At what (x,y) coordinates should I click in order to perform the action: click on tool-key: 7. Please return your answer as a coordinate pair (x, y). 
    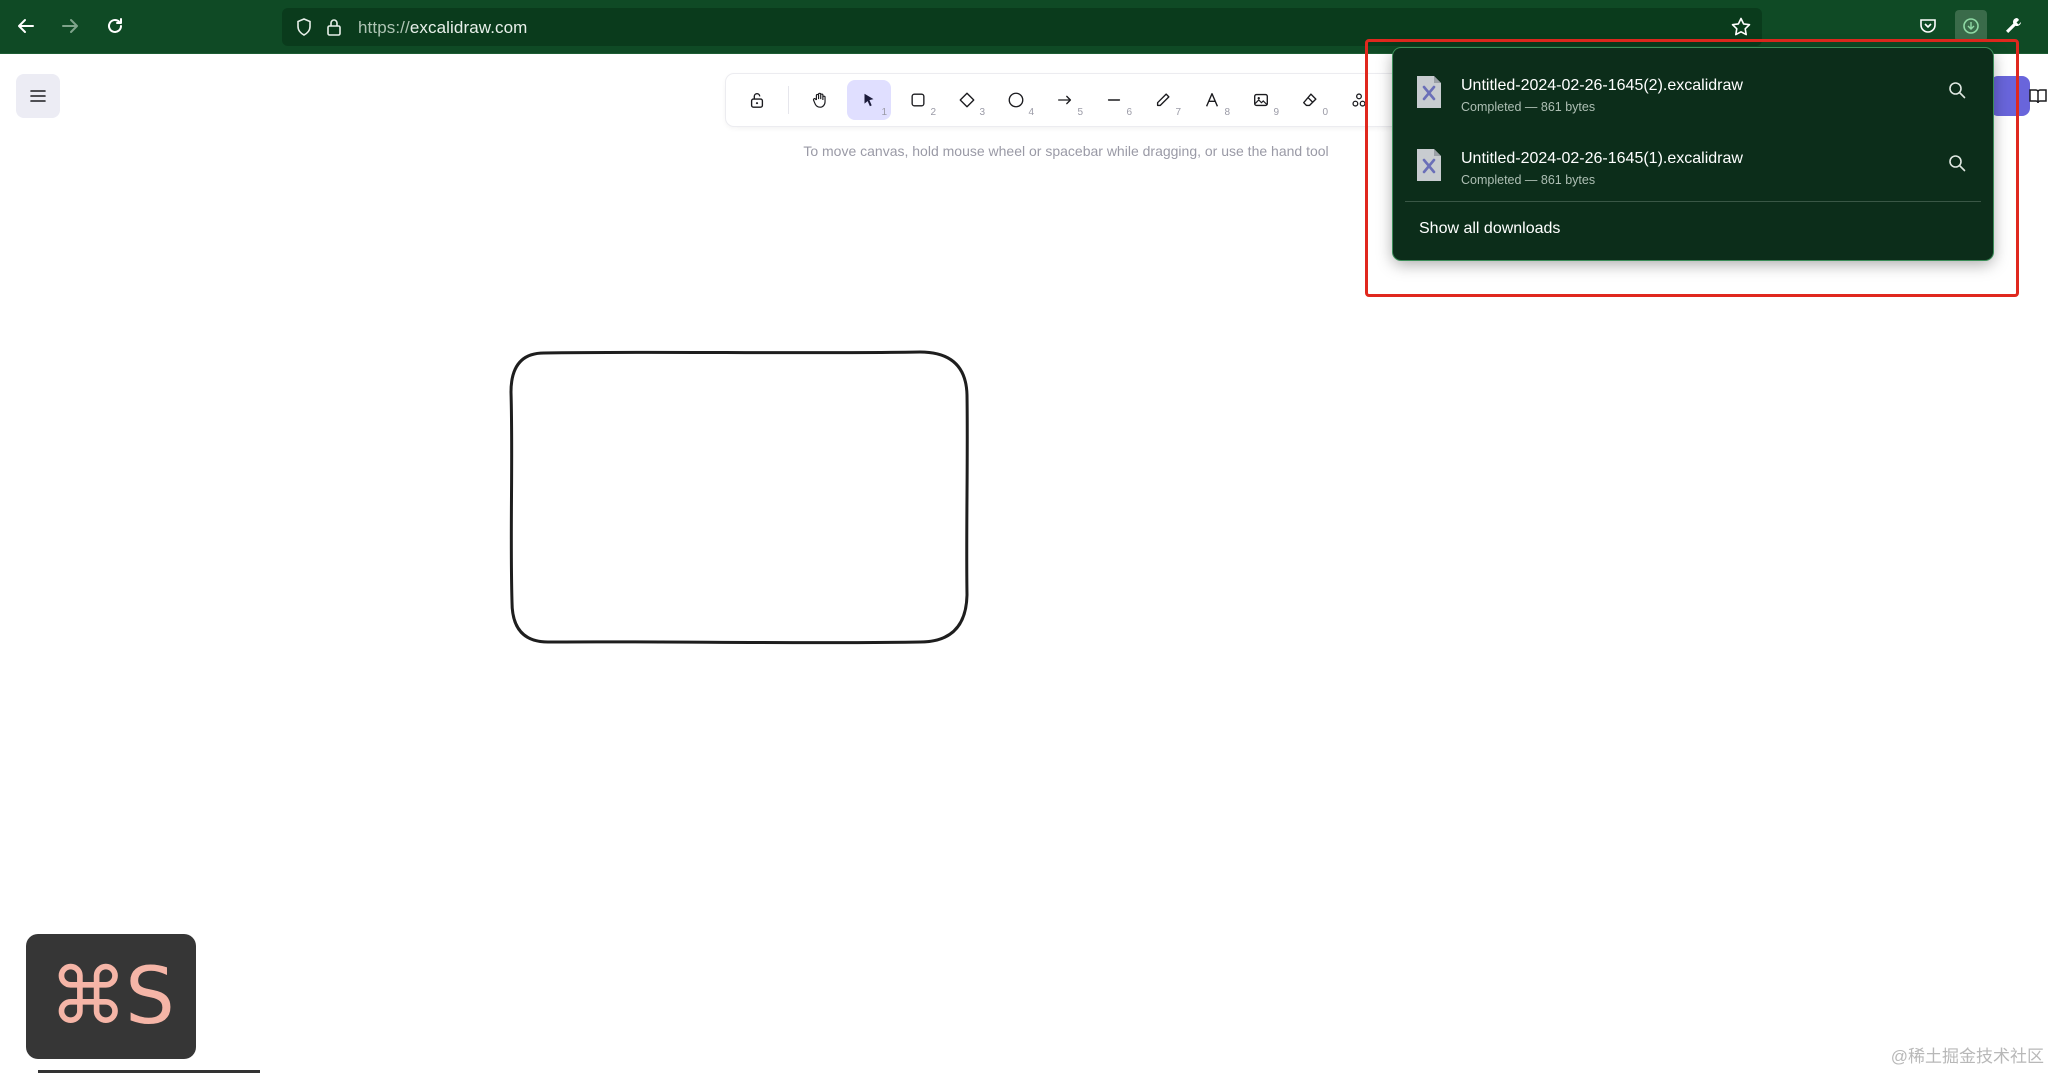
    Looking at the image, I should click on (1178, 112).